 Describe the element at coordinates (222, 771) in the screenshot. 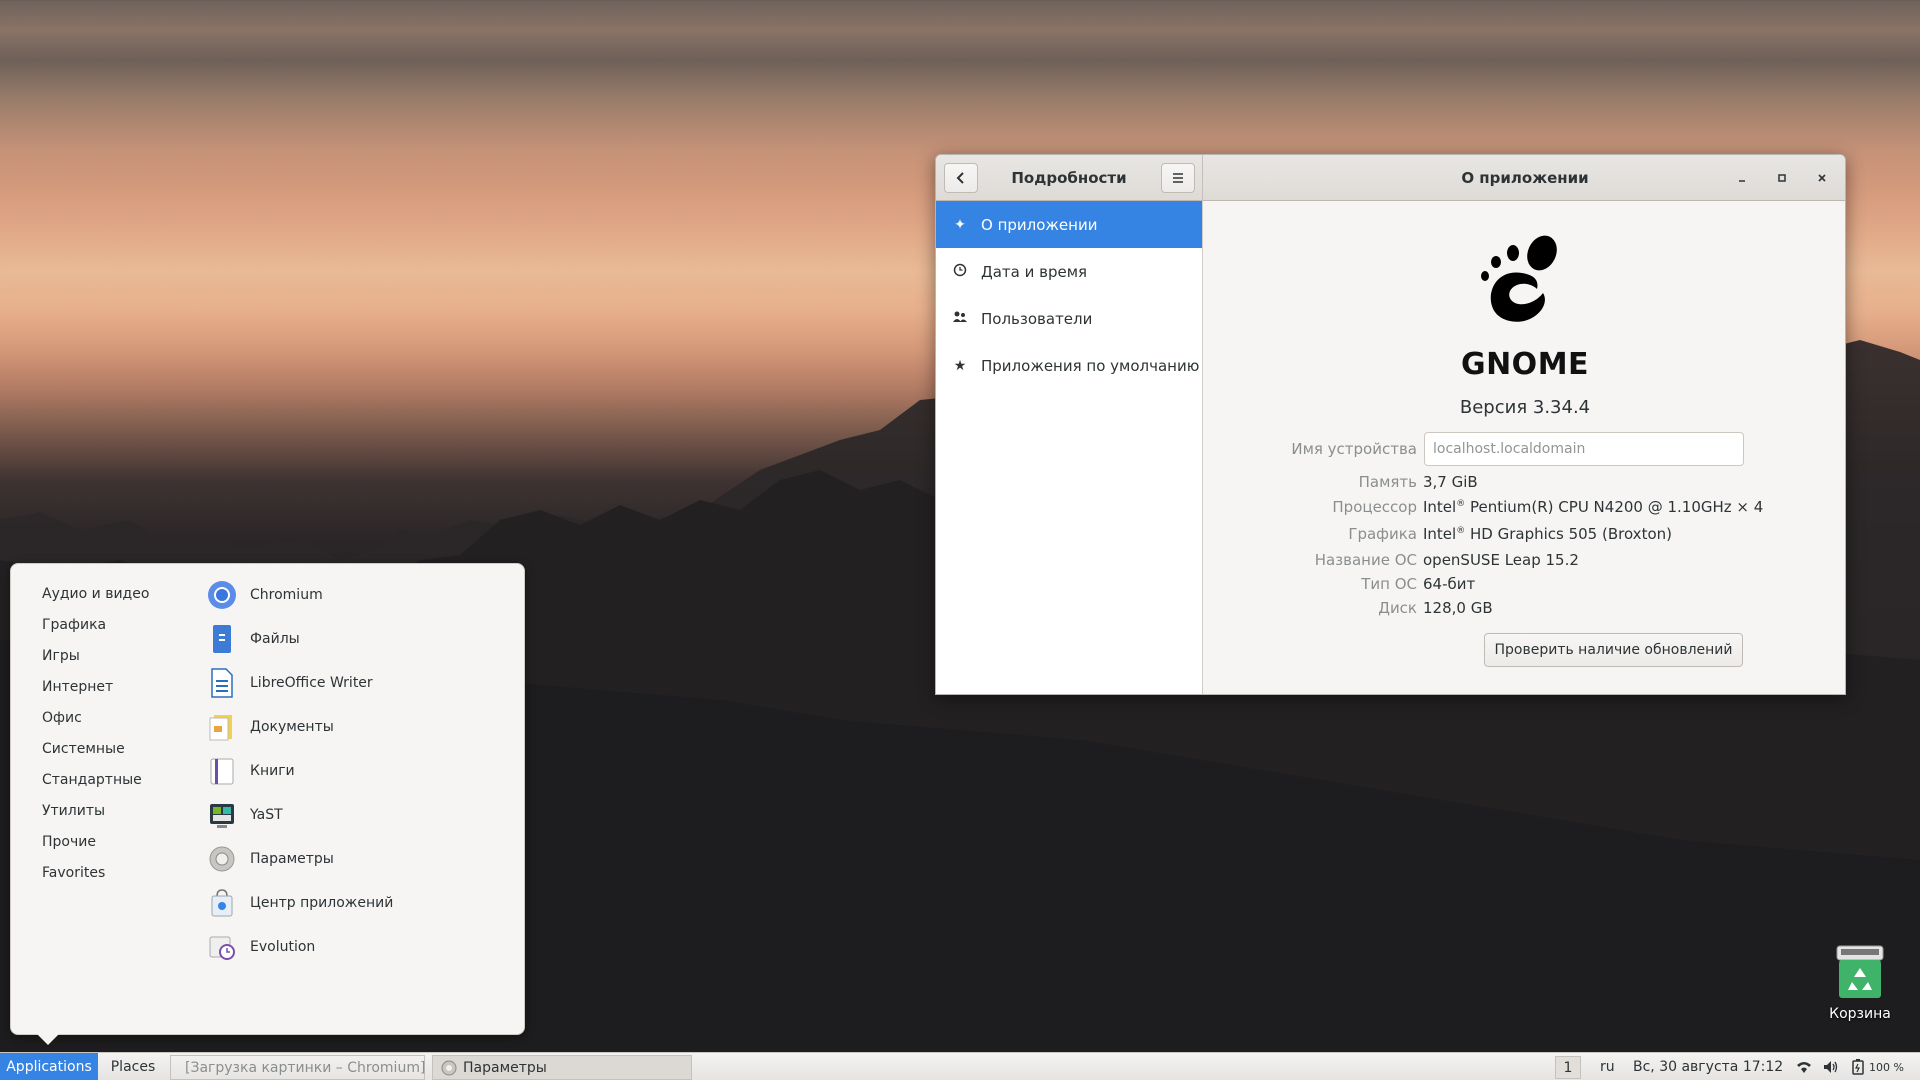

I see `books-icon` at that location.